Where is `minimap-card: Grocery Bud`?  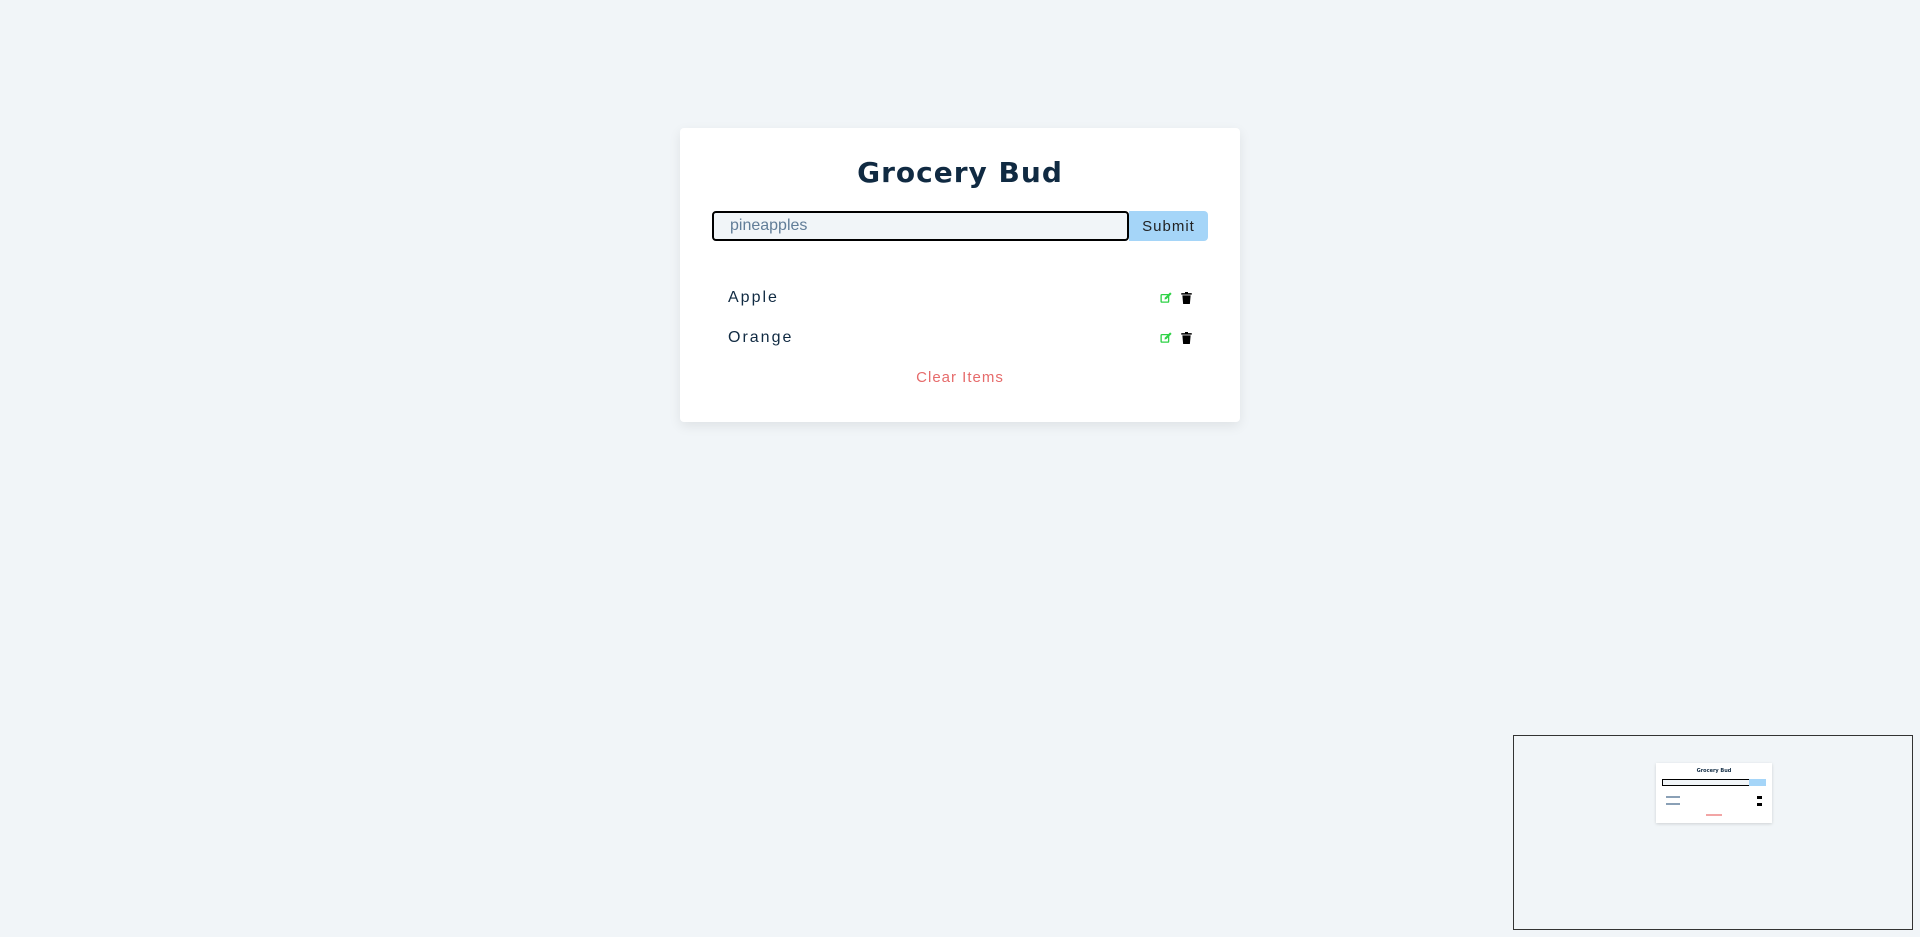 minimap-card: Grocery Bud is located at coordinates (1714, 793).